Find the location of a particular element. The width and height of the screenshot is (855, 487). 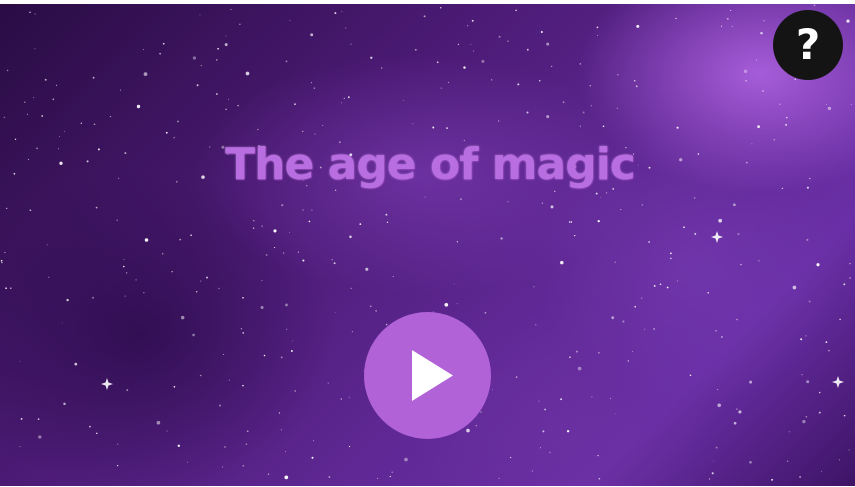

game-title: The age of magic is located at coordinates (430, 164).